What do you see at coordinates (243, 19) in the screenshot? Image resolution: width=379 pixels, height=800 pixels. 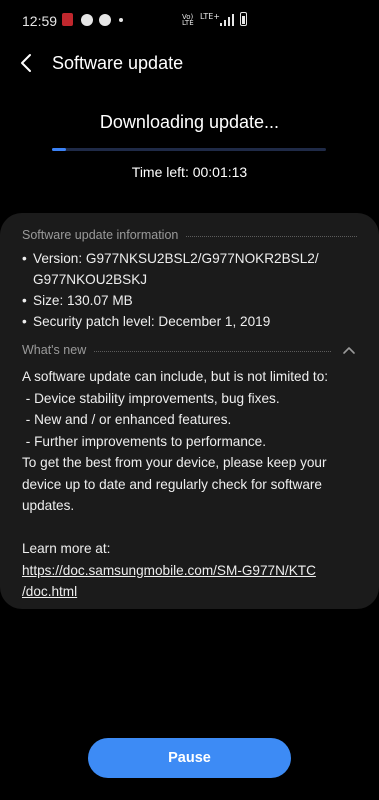 I see `battery-icon` at bounding box center [243, 19].